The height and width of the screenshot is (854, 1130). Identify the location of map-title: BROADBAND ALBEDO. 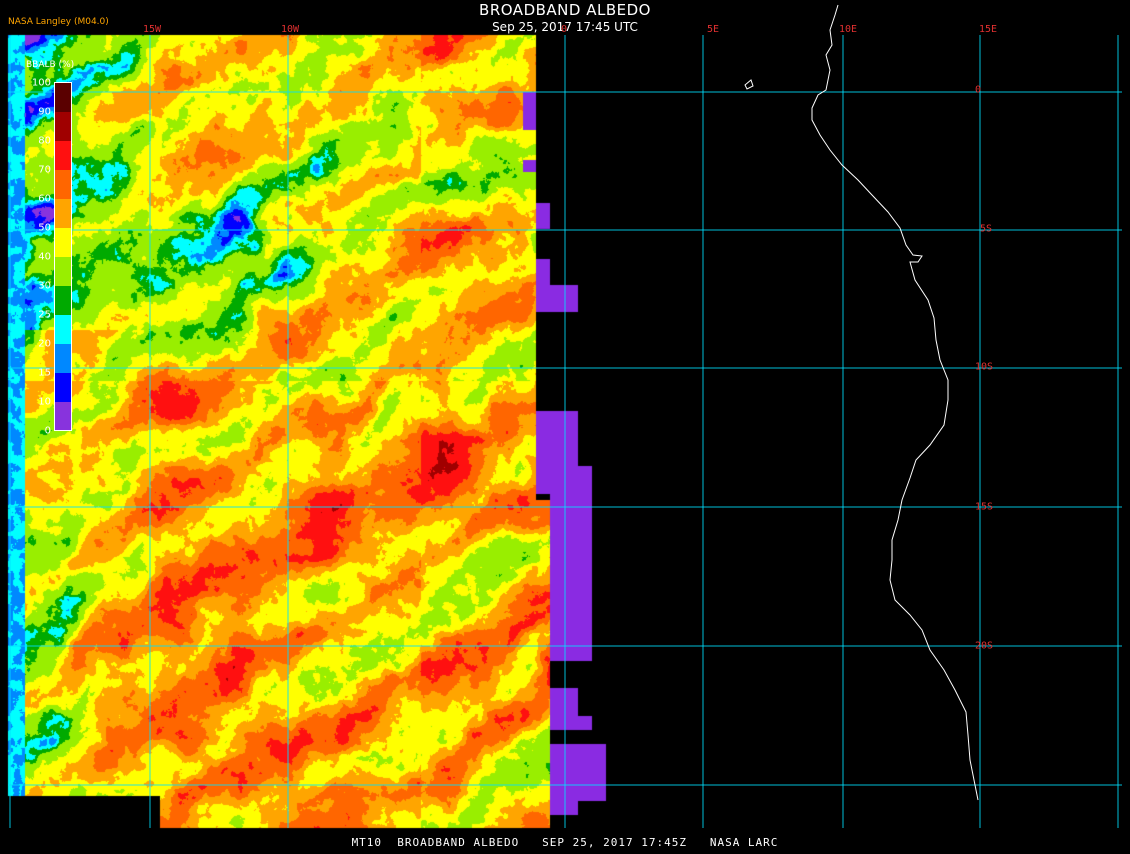
(565, 10).